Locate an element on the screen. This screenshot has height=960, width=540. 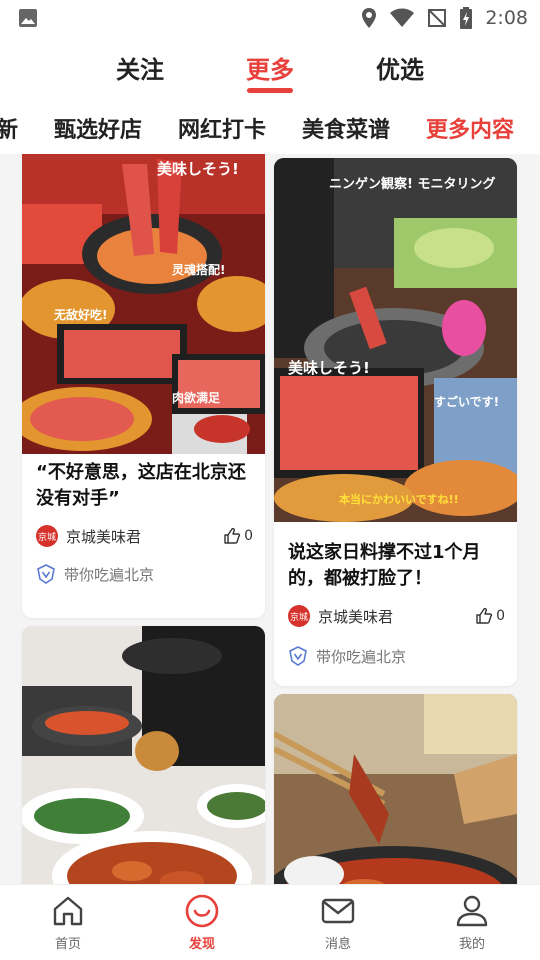
message-icon is located at coordinates (338, 911).